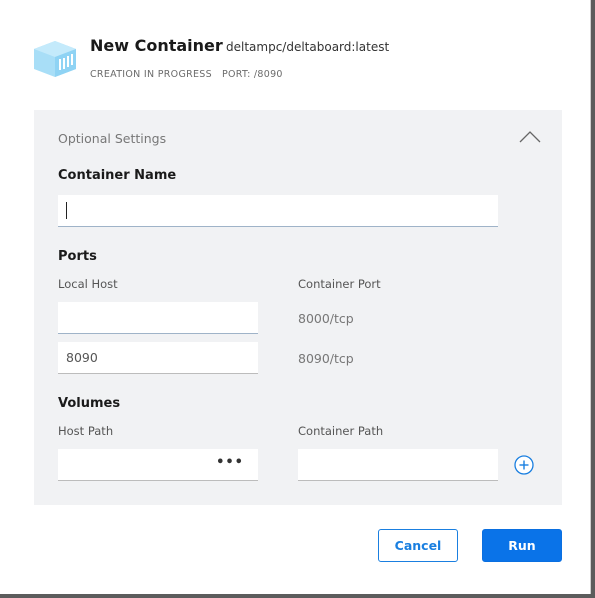  I want to click on container-path-label: Container Path, so click(341, 431).